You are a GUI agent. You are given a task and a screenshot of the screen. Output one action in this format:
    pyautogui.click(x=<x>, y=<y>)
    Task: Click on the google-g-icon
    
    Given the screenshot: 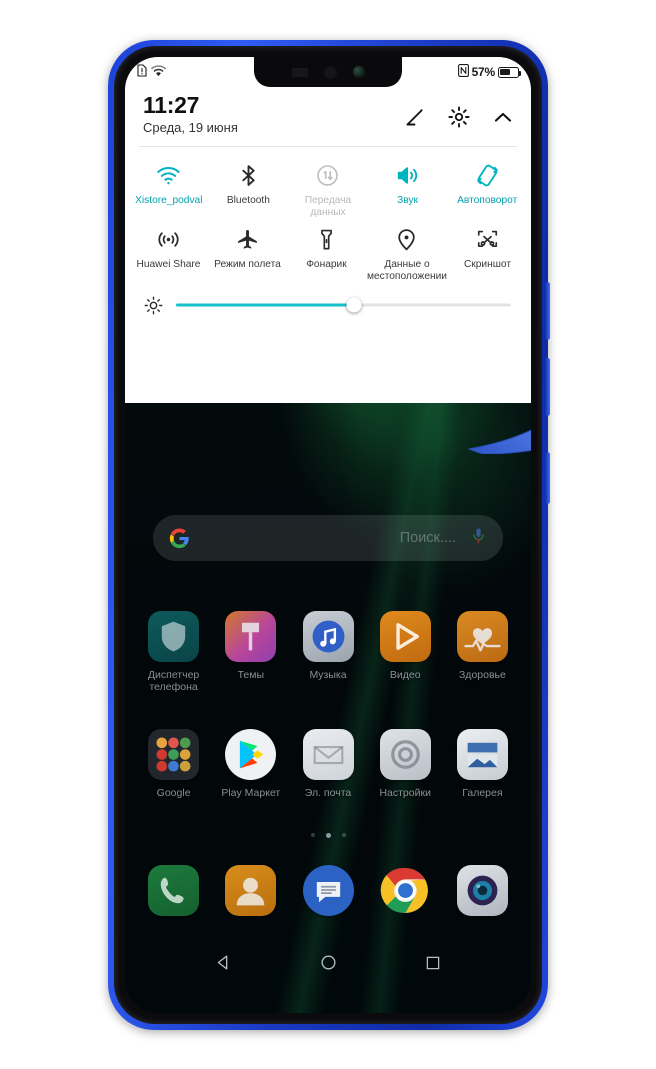 What is the action you would take?
    pyautogui.click(x=179, y=538)
    